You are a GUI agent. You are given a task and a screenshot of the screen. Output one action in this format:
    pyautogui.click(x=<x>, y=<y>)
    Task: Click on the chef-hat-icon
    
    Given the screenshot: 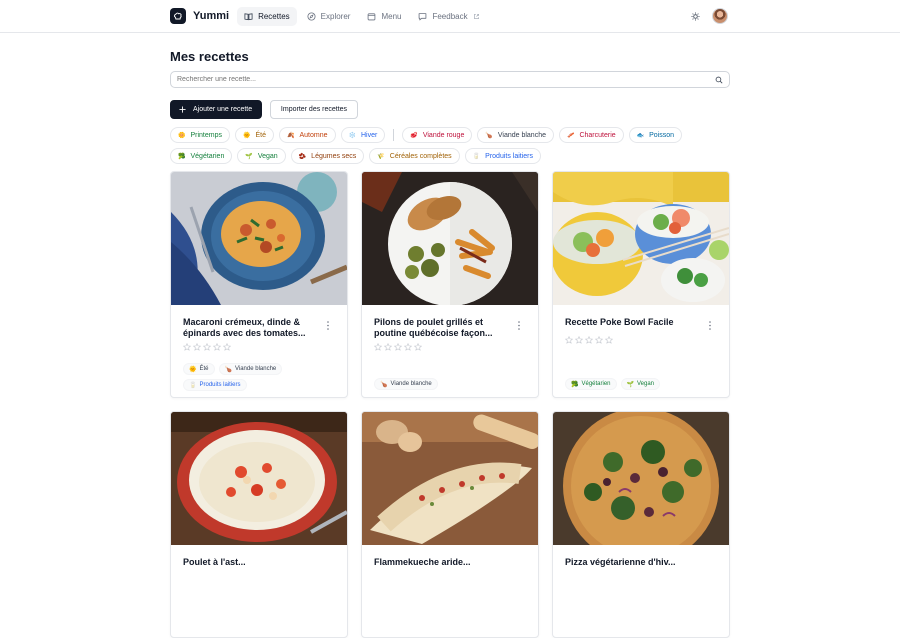 What is the action you would take?
    pyautogui.click(x=178, y=16)
    